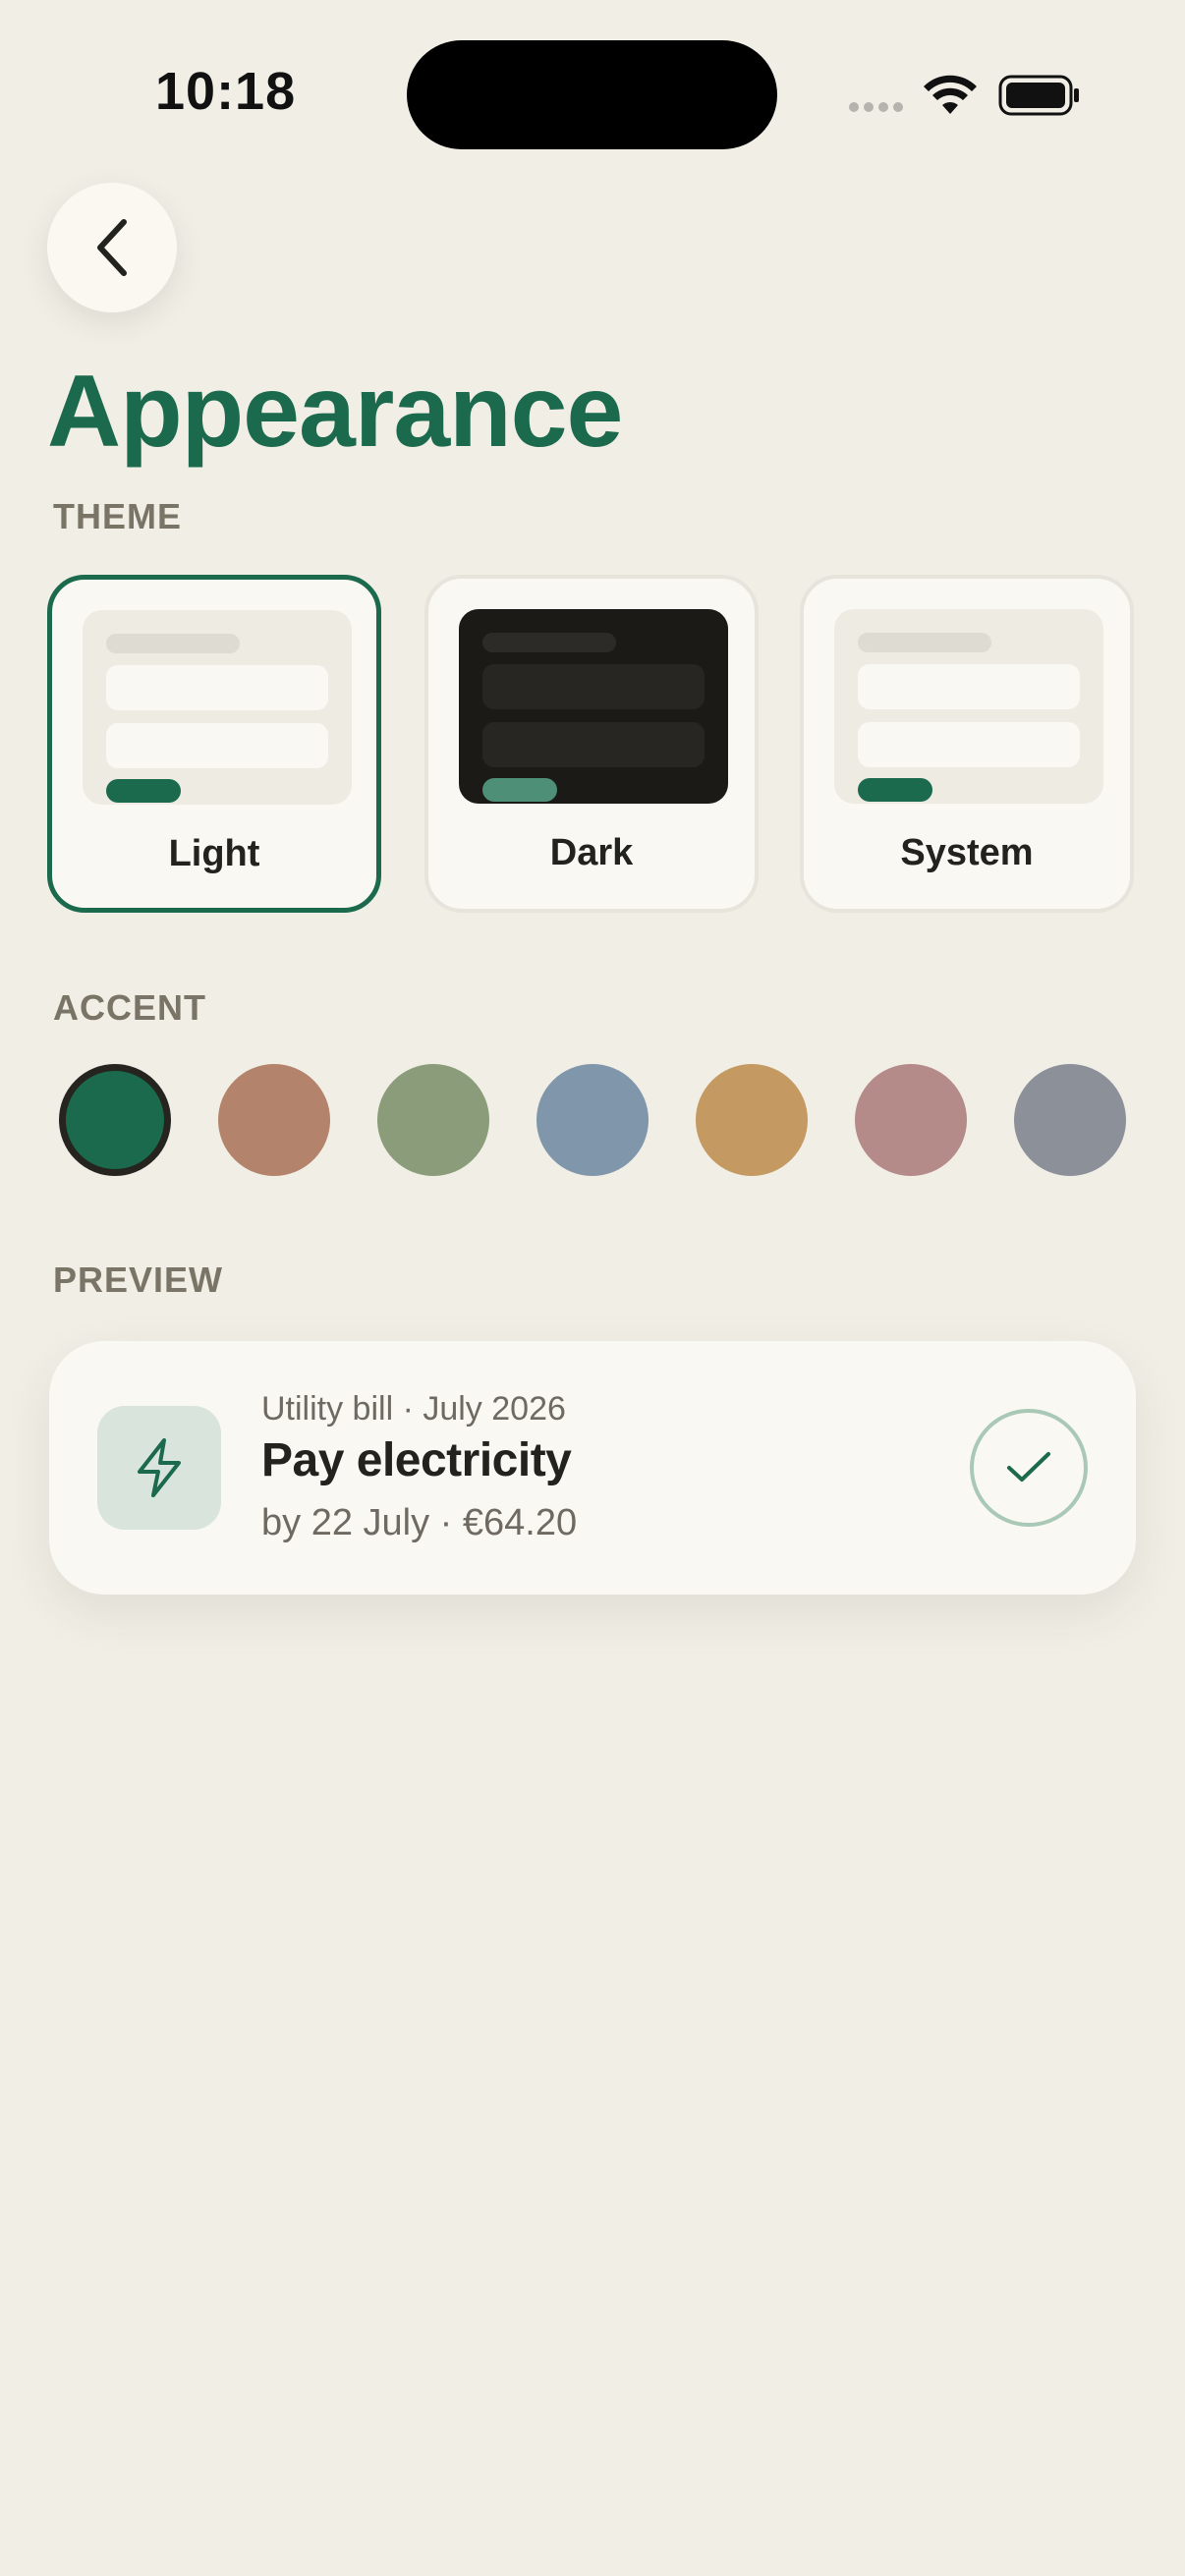  I want to click on theme-option-light: Light, so click(214, 744).